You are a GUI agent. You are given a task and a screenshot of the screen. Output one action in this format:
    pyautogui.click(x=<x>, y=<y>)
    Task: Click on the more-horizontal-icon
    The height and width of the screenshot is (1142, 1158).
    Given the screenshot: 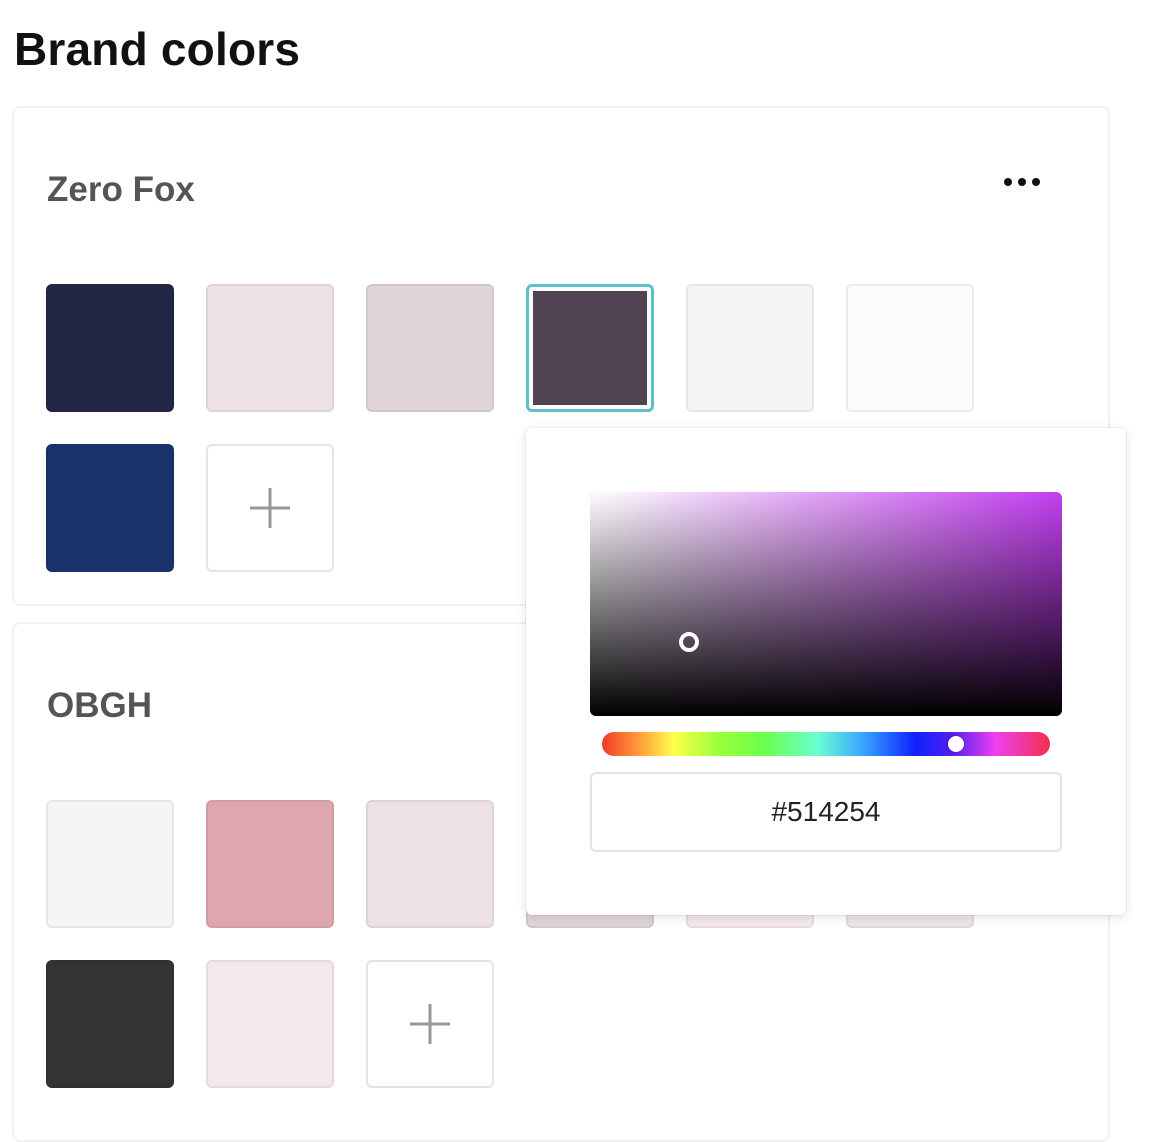 What is the action you would take?
    pyautogui.click(x=1022, y=182)
    